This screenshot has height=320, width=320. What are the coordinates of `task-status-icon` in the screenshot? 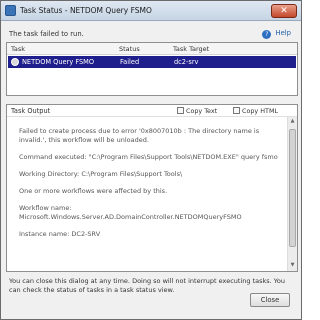 It's located at (15, 62).